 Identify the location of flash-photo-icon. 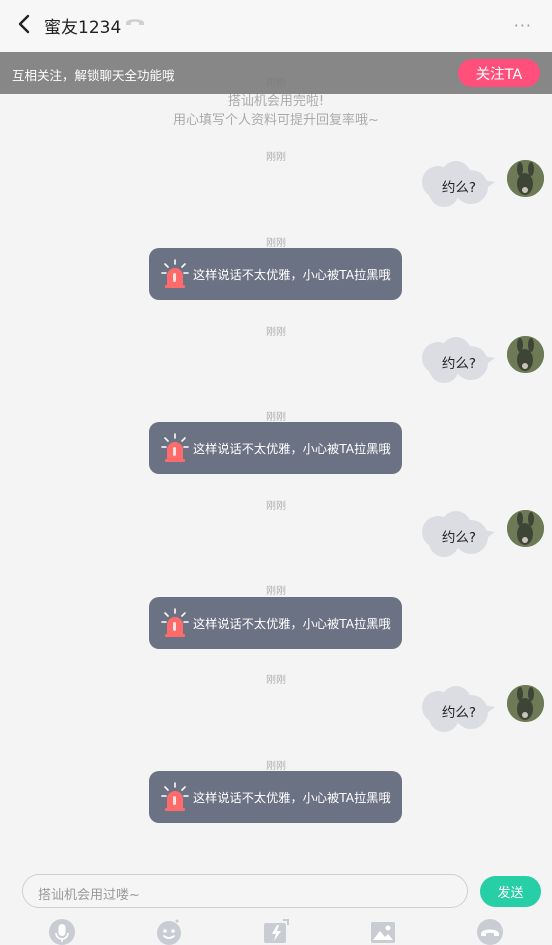
(276, 931).